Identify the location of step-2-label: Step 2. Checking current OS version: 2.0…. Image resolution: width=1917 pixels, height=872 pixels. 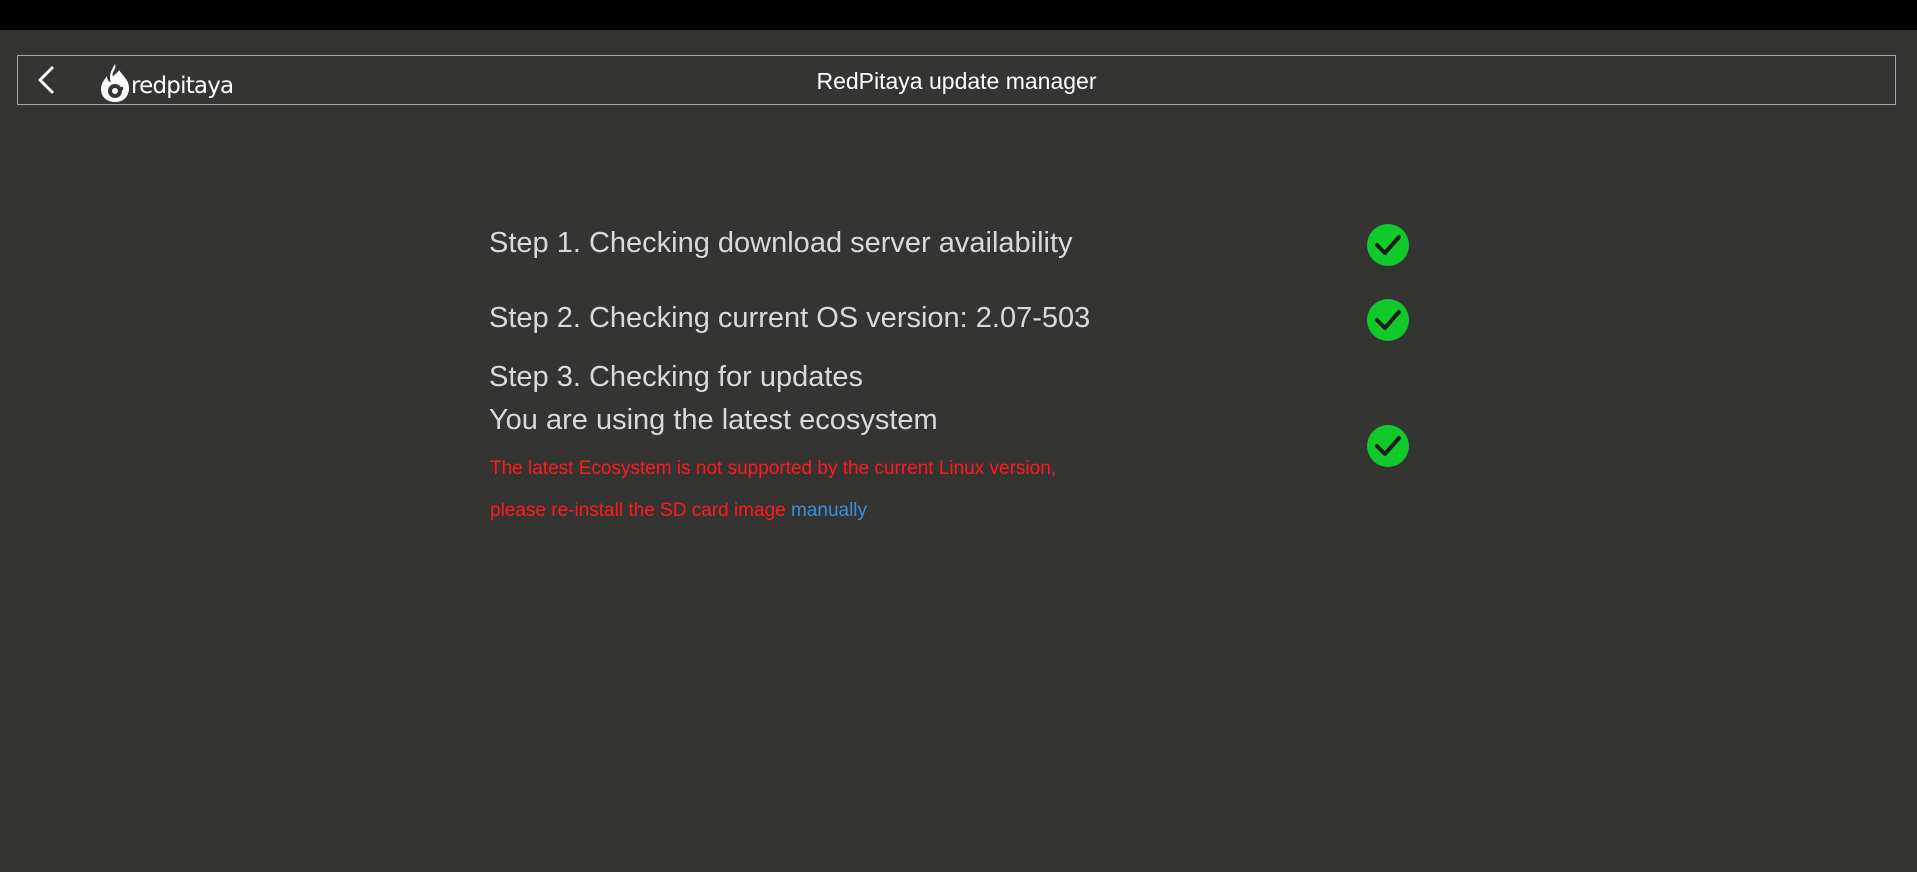
(790, 318).